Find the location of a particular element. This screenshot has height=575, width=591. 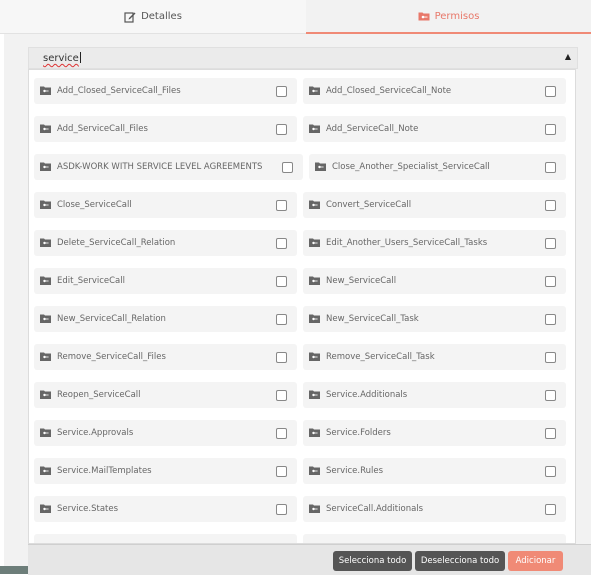

permission-label: ServiceCall.Additionals is located at coordinates (375, 509).